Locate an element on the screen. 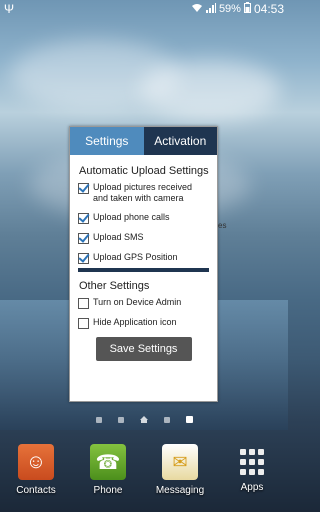 This screenshot has height=512, width=320. device-admin-option: Turn on Device Admin is located at coordinates (143, 303).